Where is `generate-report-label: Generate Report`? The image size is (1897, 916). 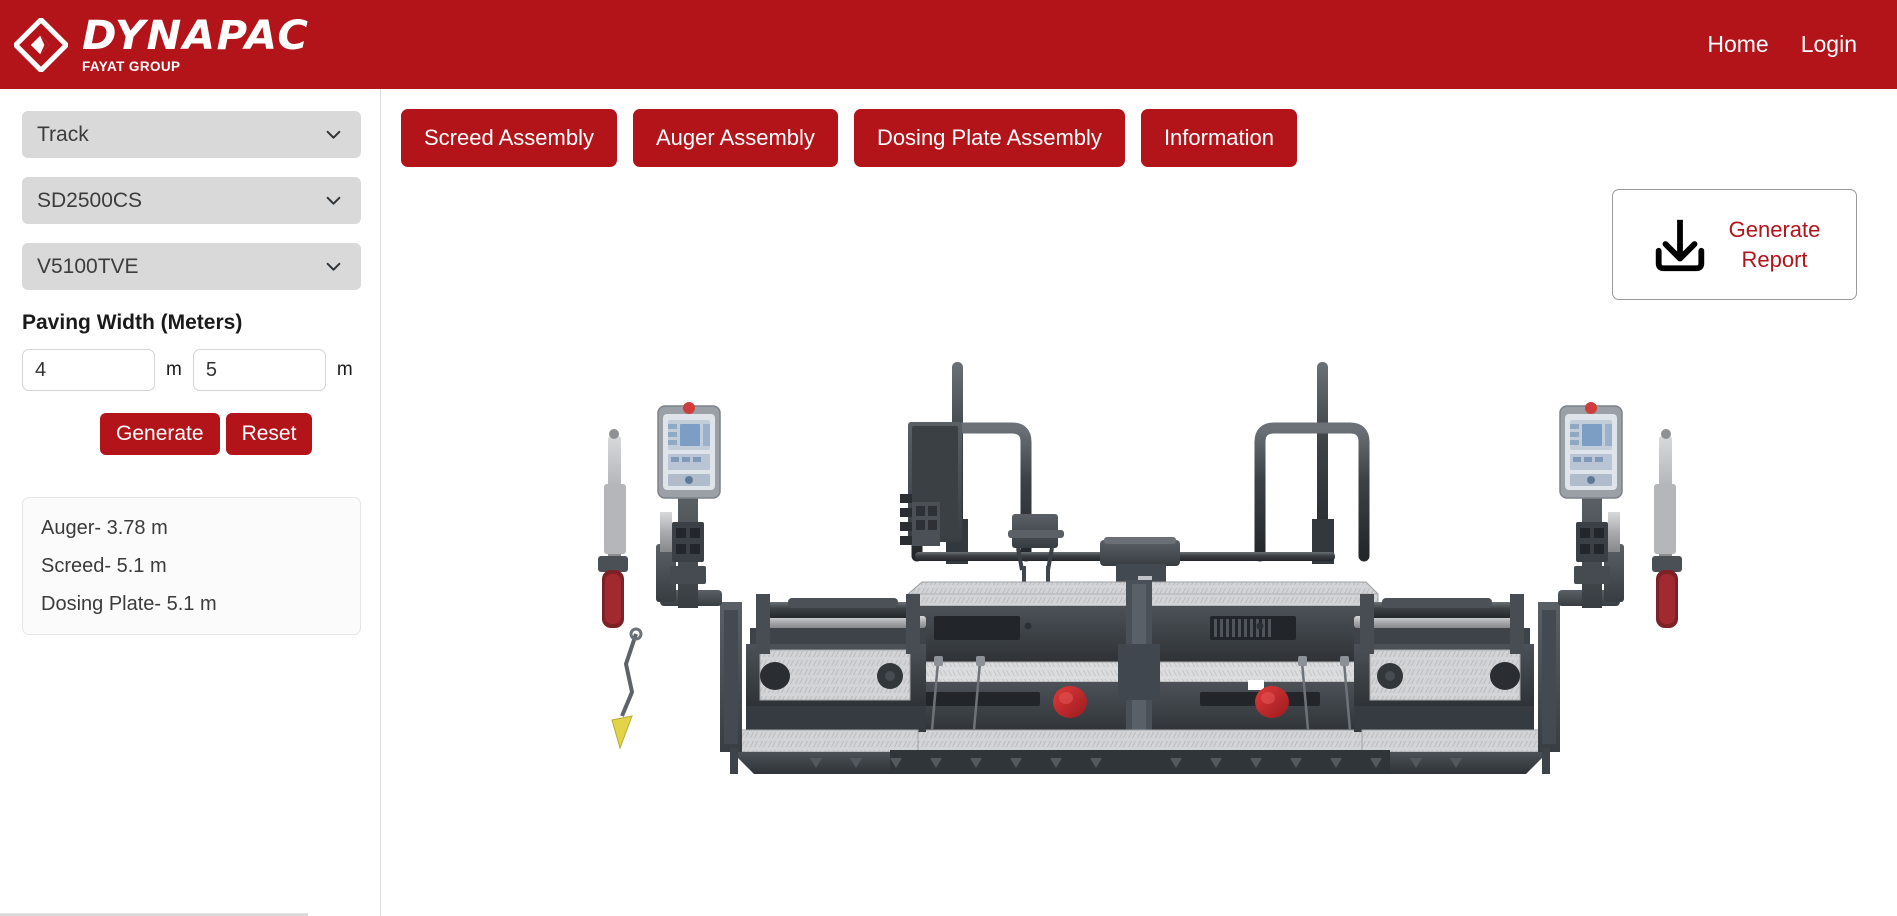
generate-report-label: Generate Report is located at coordinates (1774, 244).